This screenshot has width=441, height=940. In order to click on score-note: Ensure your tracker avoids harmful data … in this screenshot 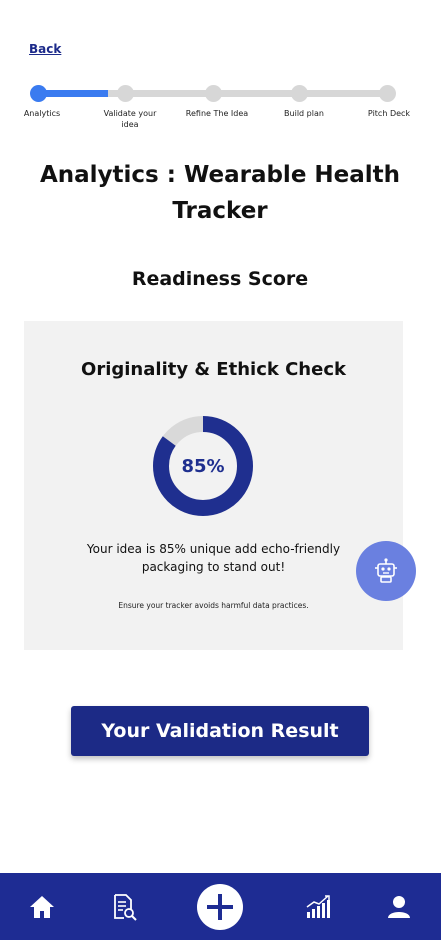, I will do `click(213, 605)`.